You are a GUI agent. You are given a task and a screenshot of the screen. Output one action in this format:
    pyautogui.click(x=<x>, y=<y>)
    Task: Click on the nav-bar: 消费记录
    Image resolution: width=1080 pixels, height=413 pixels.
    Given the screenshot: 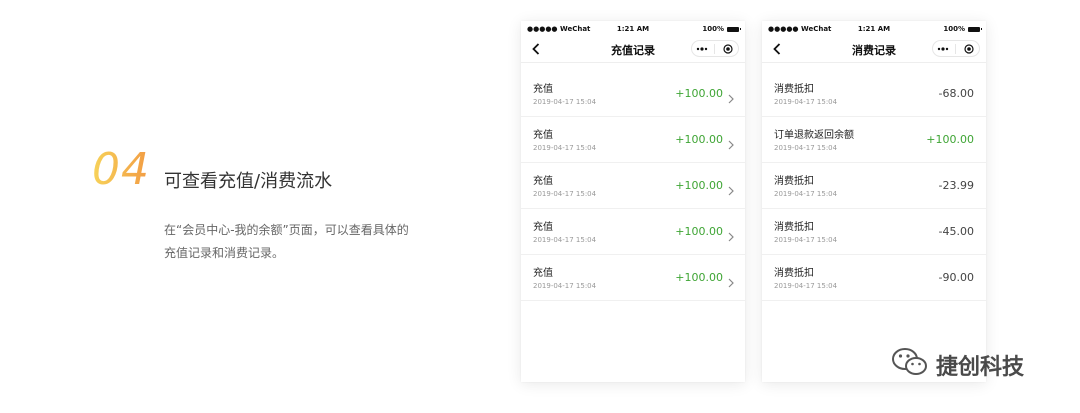 What is the action you would take?
    pyautogui.click(x=874, y=49)
    